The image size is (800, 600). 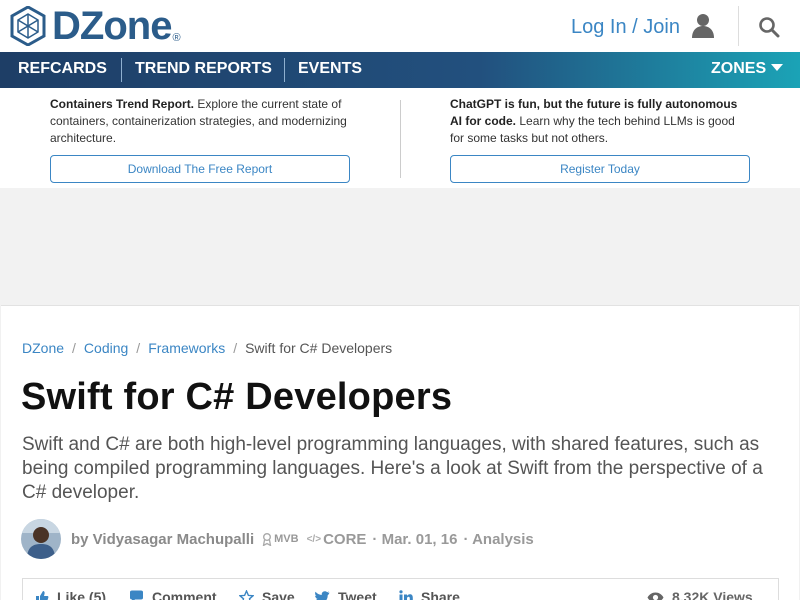 I want to click on nav-zones-dropdown: ZONES, so click(x=747, y=70).